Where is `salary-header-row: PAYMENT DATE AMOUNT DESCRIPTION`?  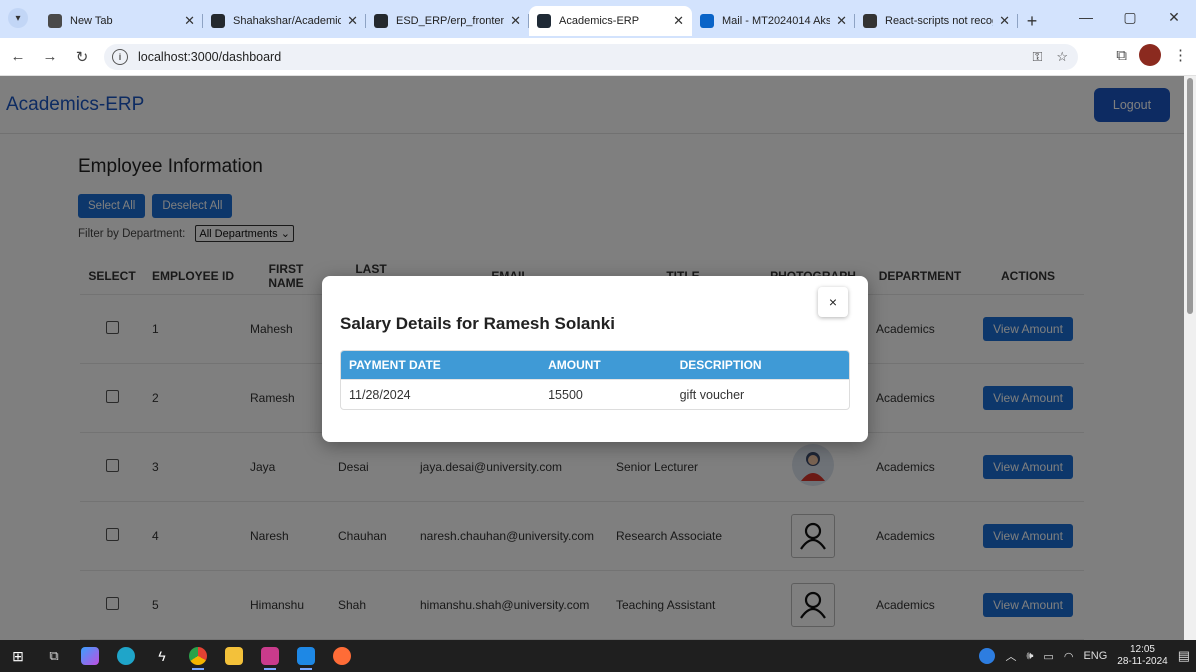
salary-header-row: PAYMENT DATE AMOUNT DESCRIPTION is located at coordinates (595, 365).